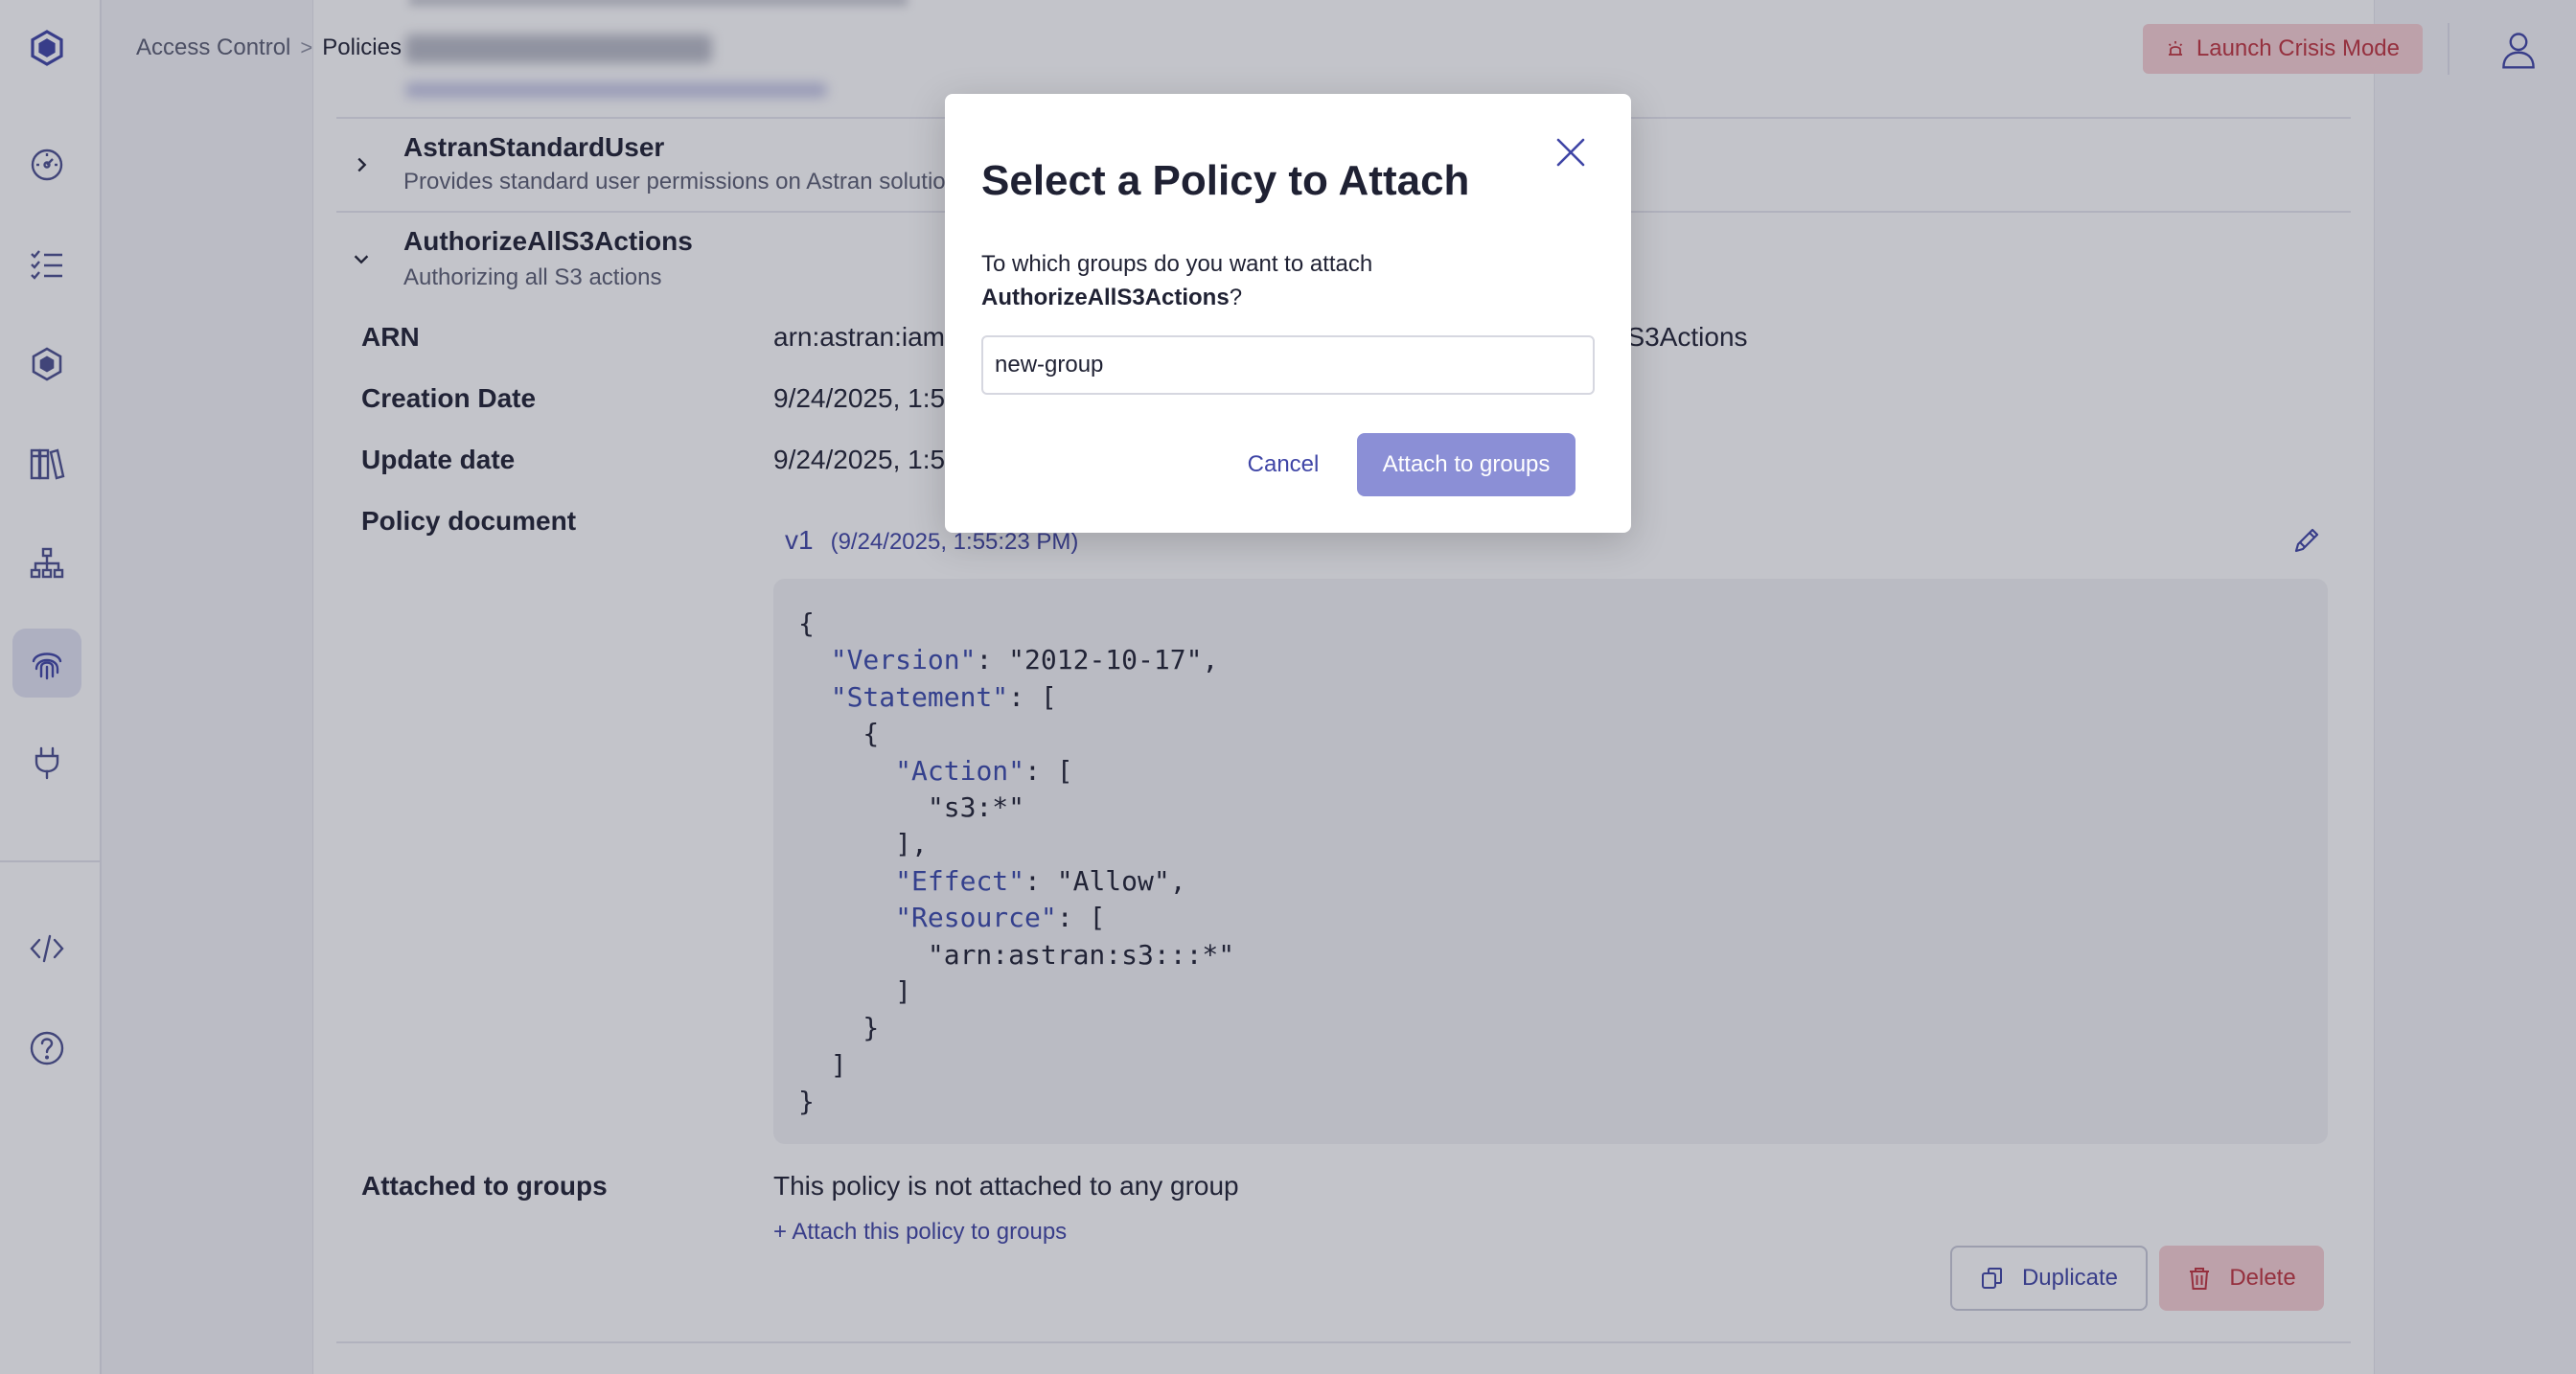 The width and height of the screenshot is (2576, 1374). I want to click on modal-title: Select a Policy to Attach, so click(1225, 181).